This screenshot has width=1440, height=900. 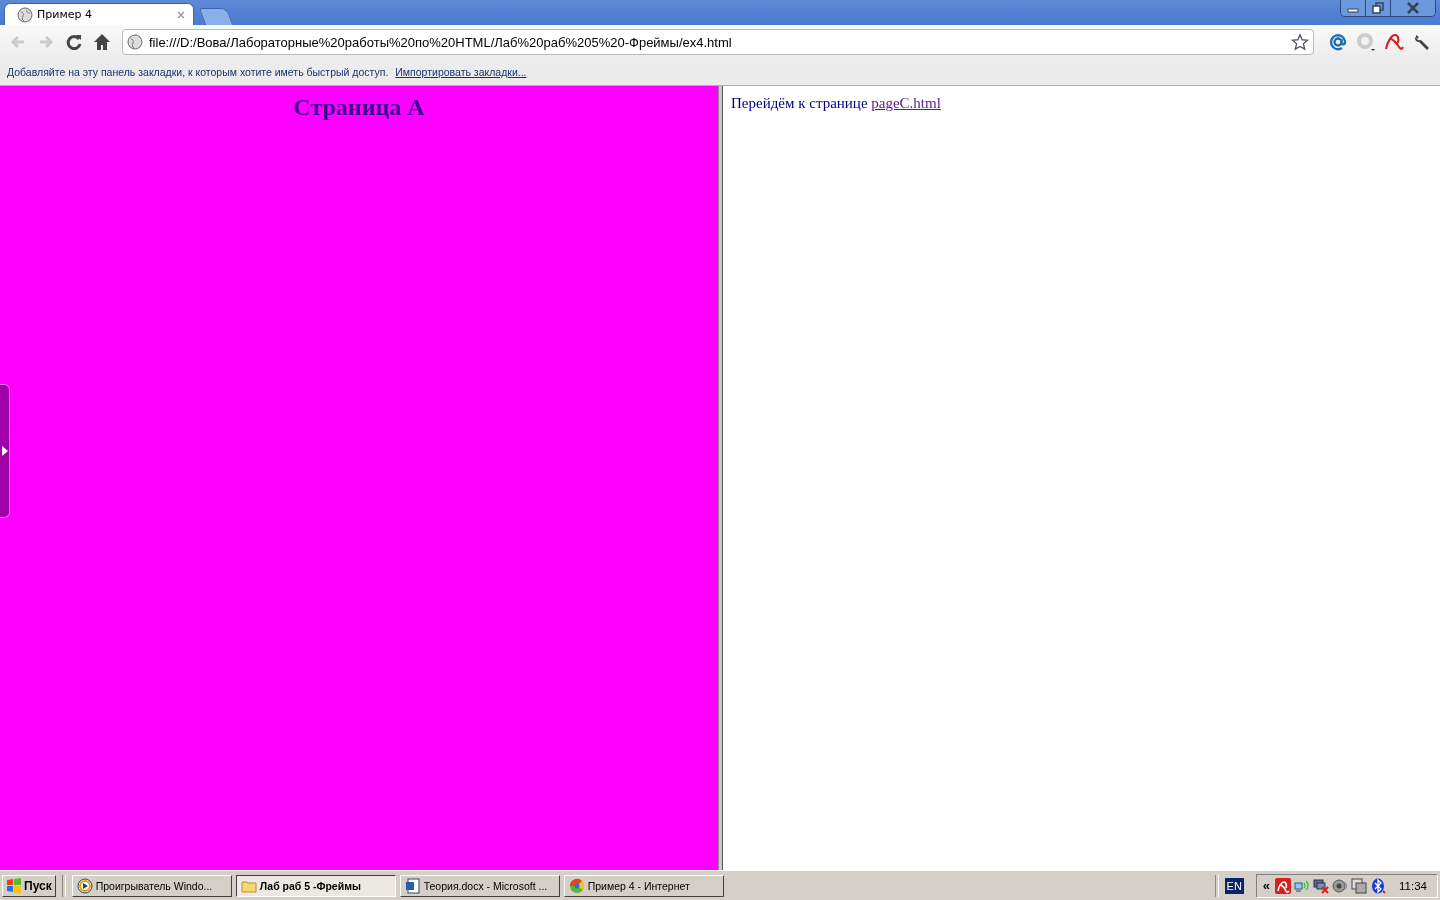 I want to click on show-hidden-icons-button: «, so click(x=1266, y=885).